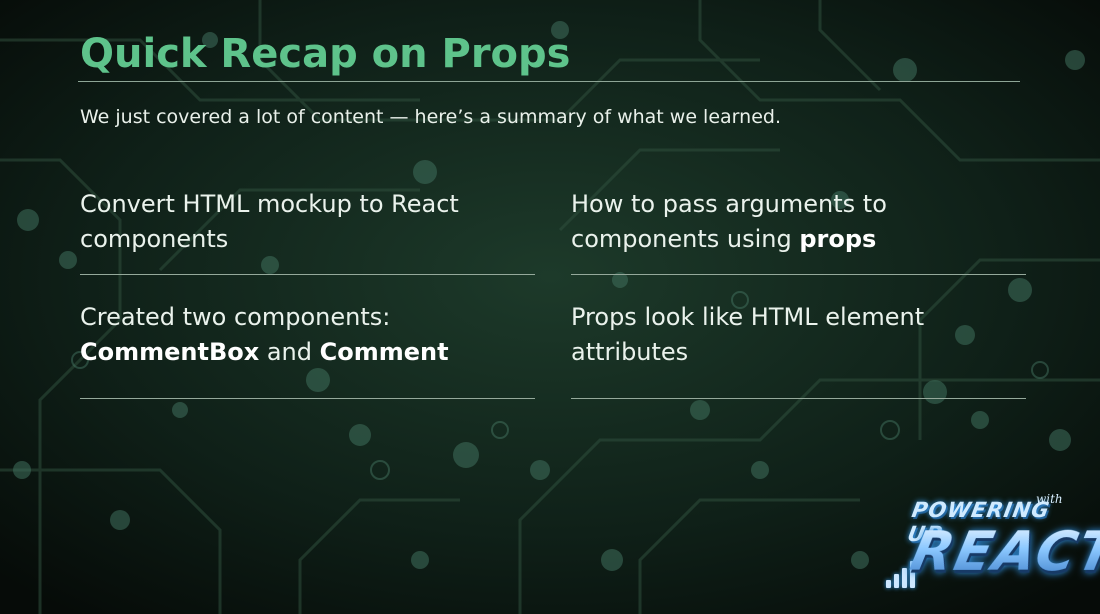  I want to click on recap-item-props-attributes: Props look like HTML element attributes, so click(798, 349).